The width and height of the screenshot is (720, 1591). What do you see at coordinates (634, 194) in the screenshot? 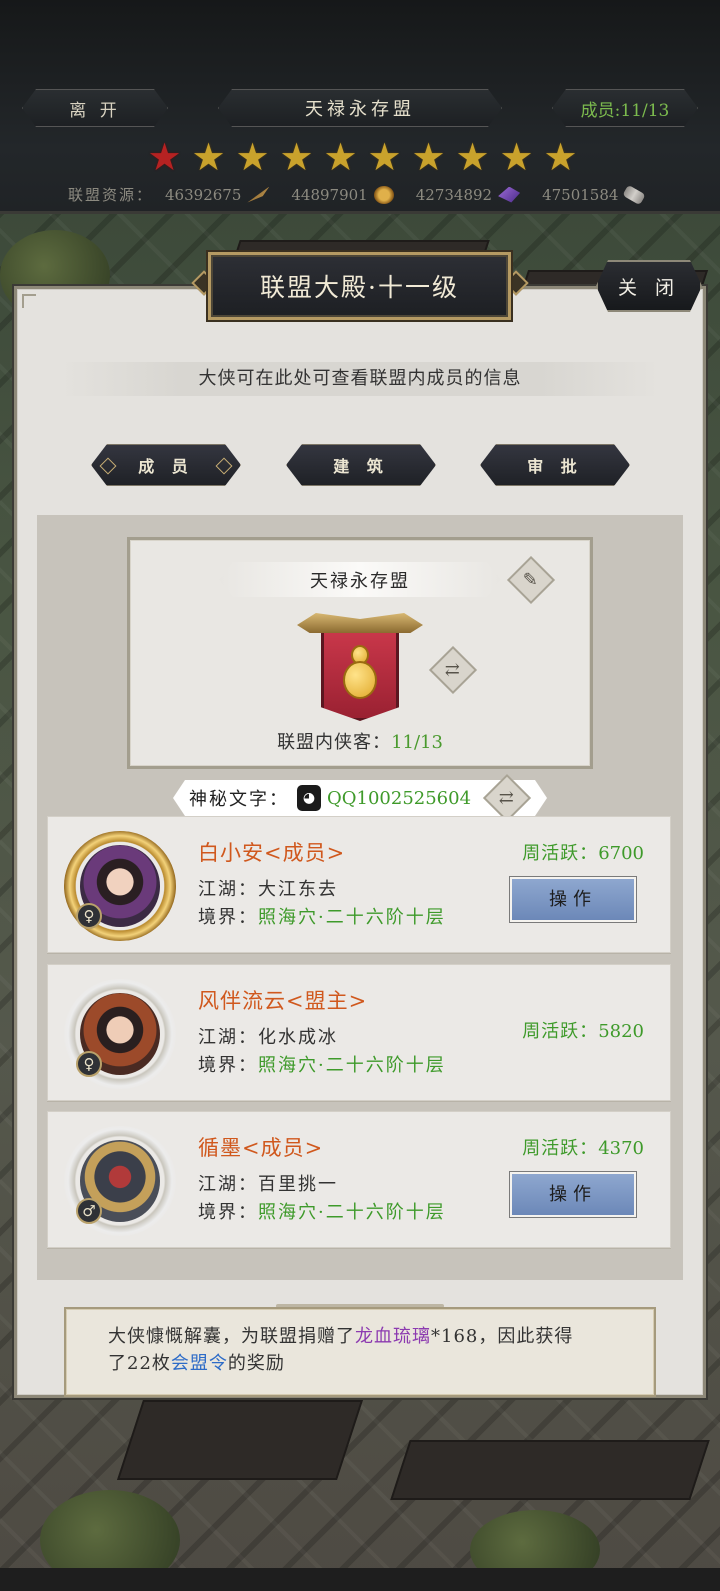
I see `scroll-icon` at bounding box center [634, 194].